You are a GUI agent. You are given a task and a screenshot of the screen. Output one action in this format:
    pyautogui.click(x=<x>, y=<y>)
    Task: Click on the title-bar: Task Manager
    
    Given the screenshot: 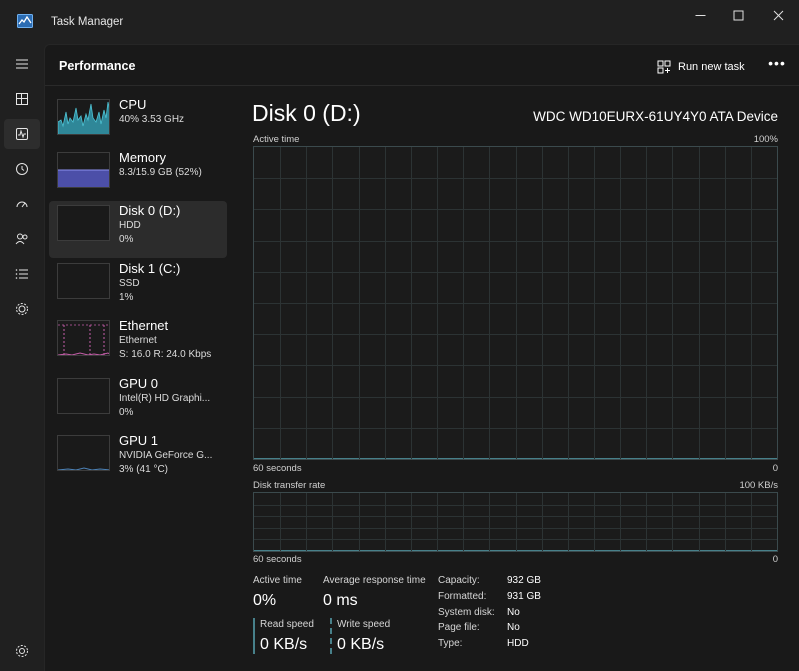 What is the action you would take?
    pyautogui.click(x=399, y=22)
    